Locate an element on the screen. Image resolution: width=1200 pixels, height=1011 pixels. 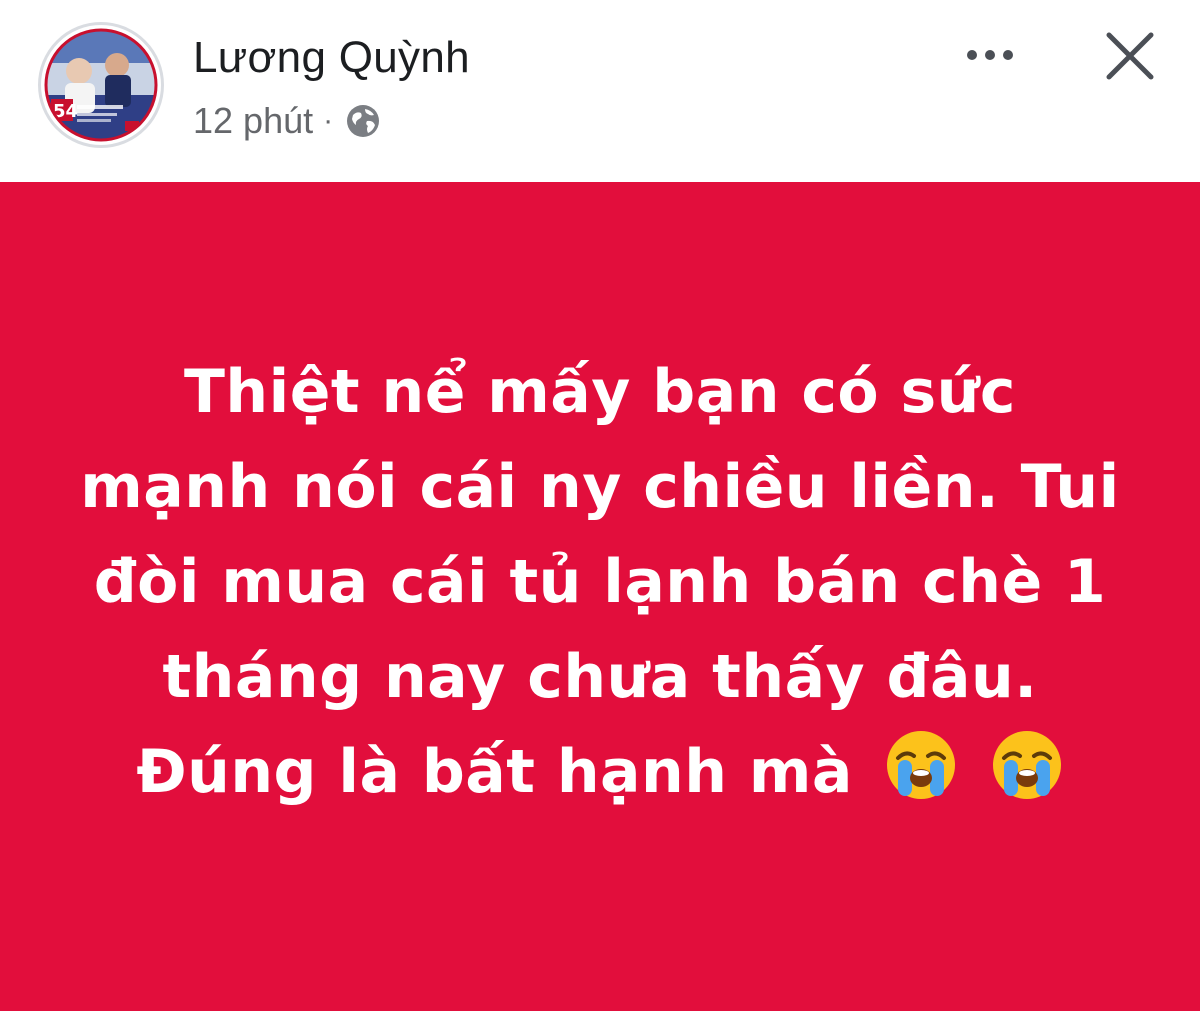
globe-icon is located at coordinates (363, 121).